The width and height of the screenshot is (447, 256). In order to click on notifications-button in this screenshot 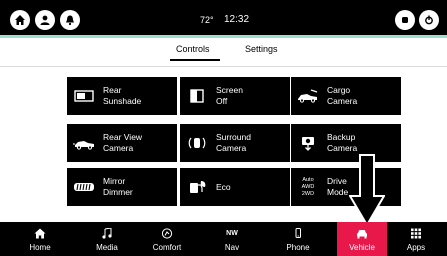, I will do `click(70, 20)`.